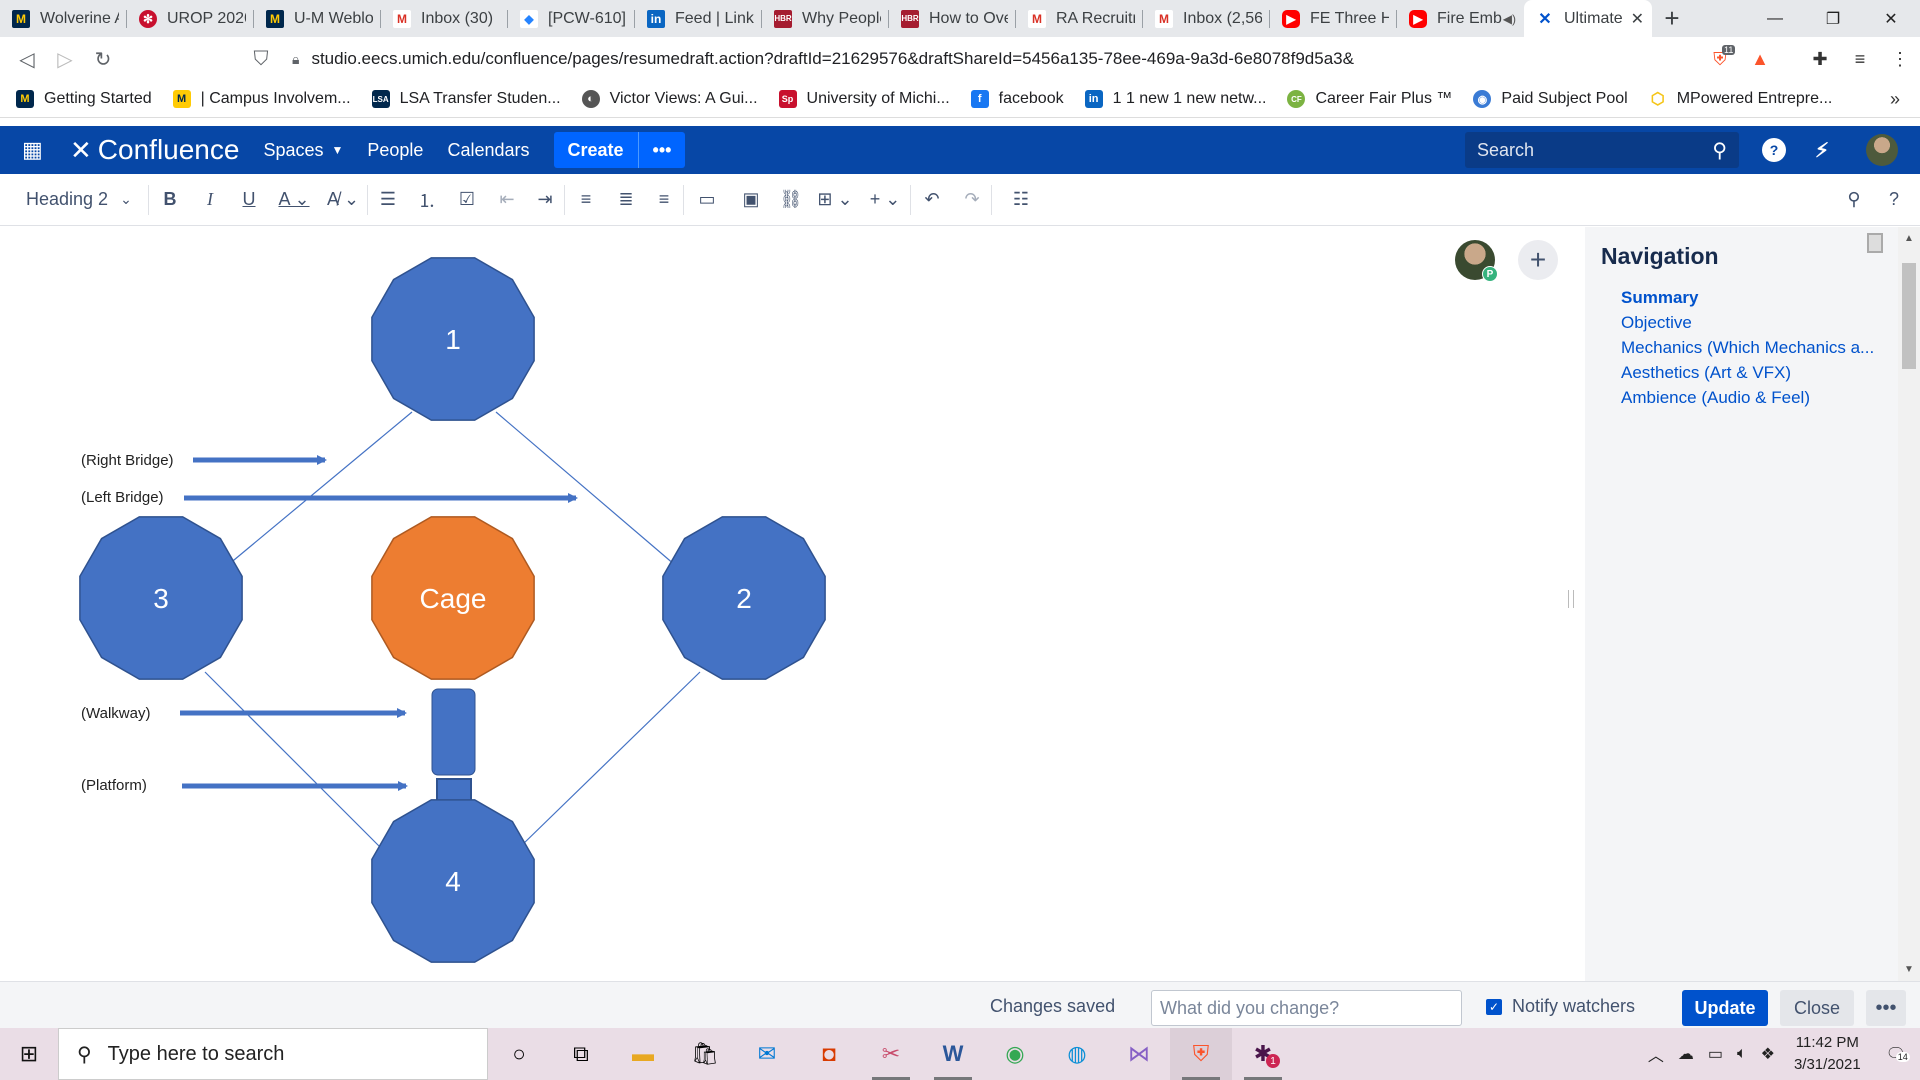 This screenshot has width=1920, height=1080. What do you see at coordinates (467, 200) in the screenshot?
I see `task-list-icon: ☑` at bounding box center [467, 200].